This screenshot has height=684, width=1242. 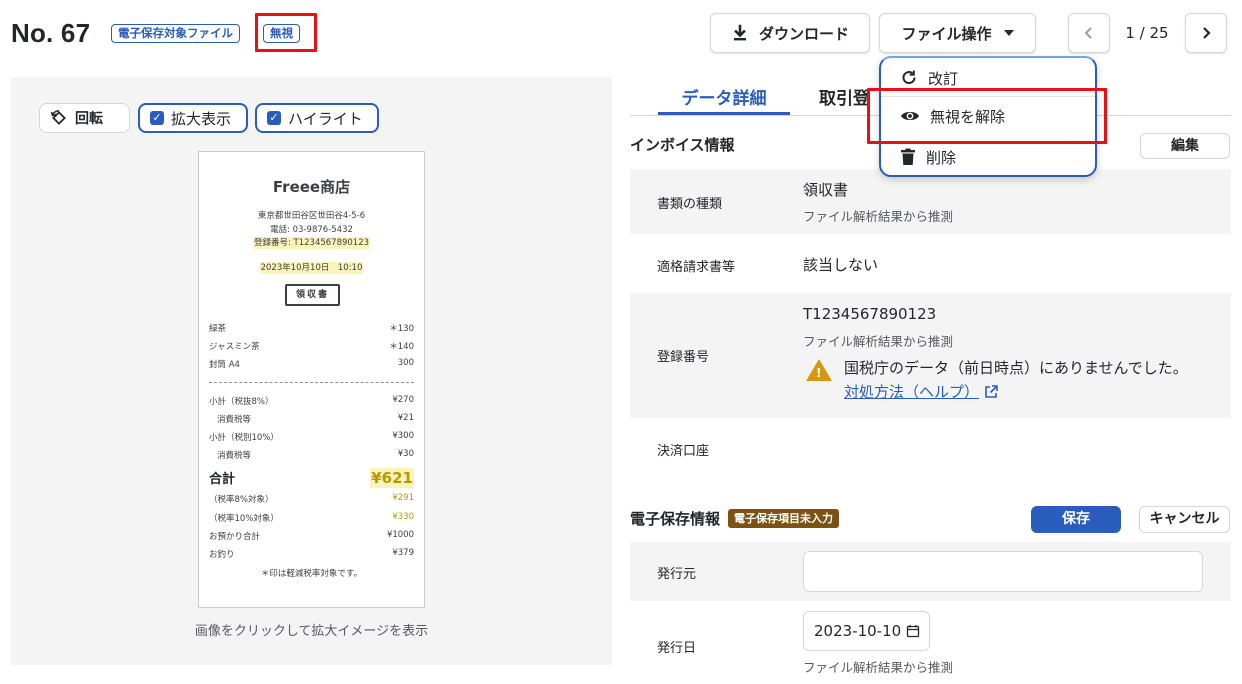 What do you see at coordinates (312, 295) in the screenshot?
I see `receipt-stamp: 領収書` at bounding box center [312, 295].